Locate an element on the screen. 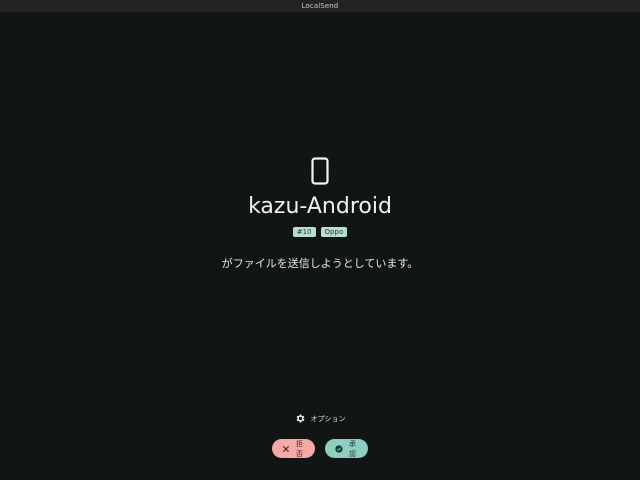 This screenshot has height=480, width=640. options-button: オプション is located at coordinates (320, 418).